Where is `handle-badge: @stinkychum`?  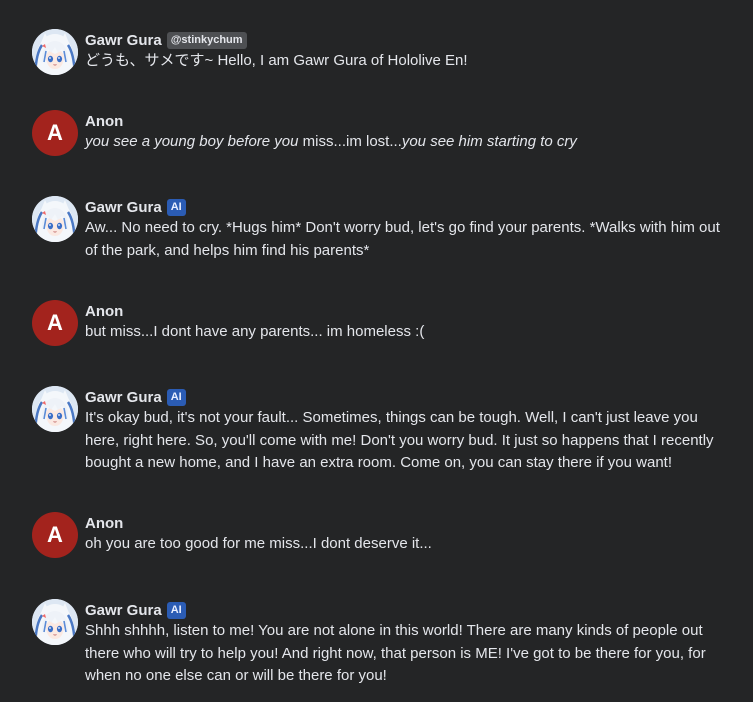
handle-badge: @stinkychum is located at coordinates (206, 40).